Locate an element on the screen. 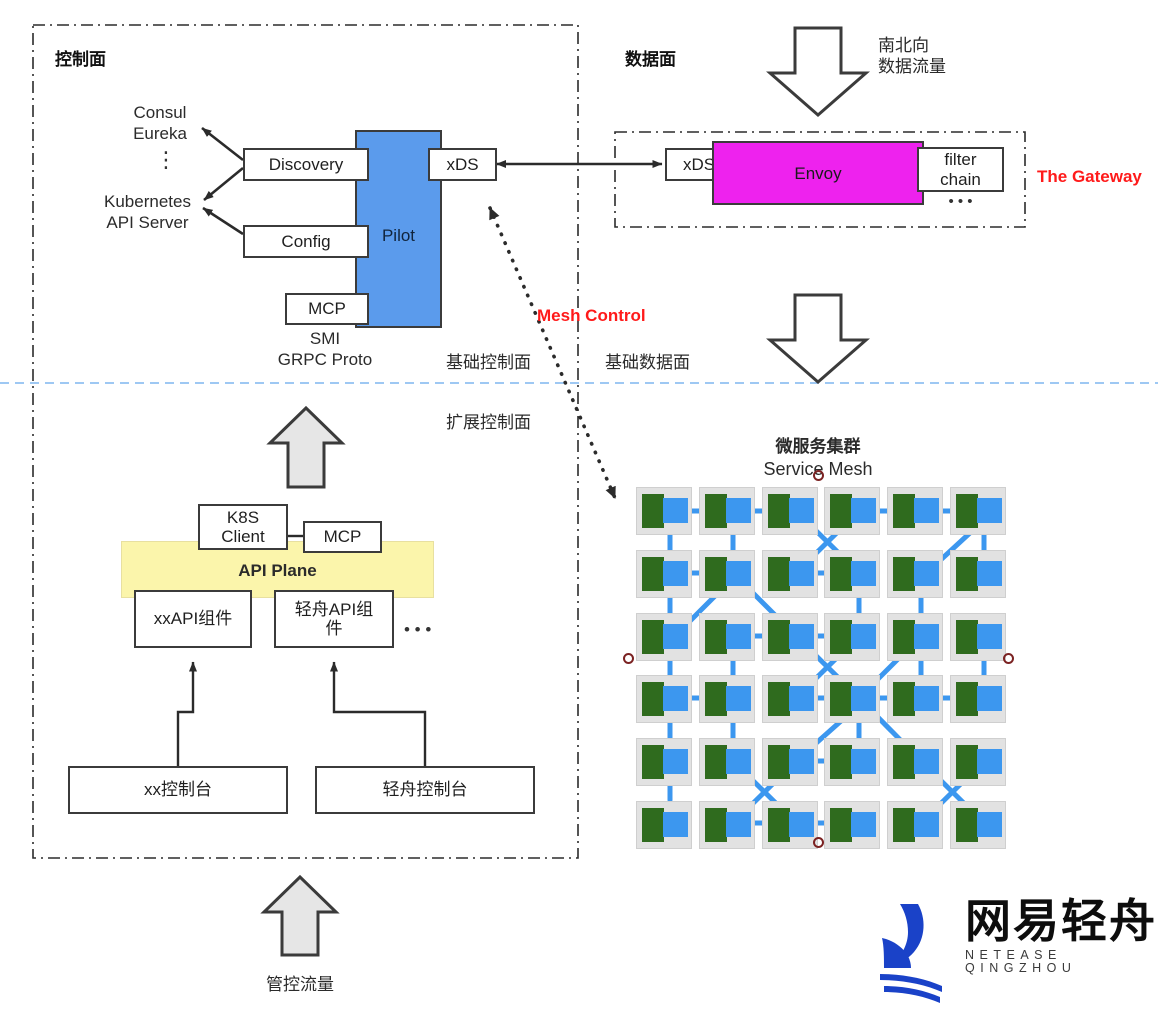 This screenshot has width=1158, height=1012. control-plane-title: 控制面 is located at coordinates (80, 59).